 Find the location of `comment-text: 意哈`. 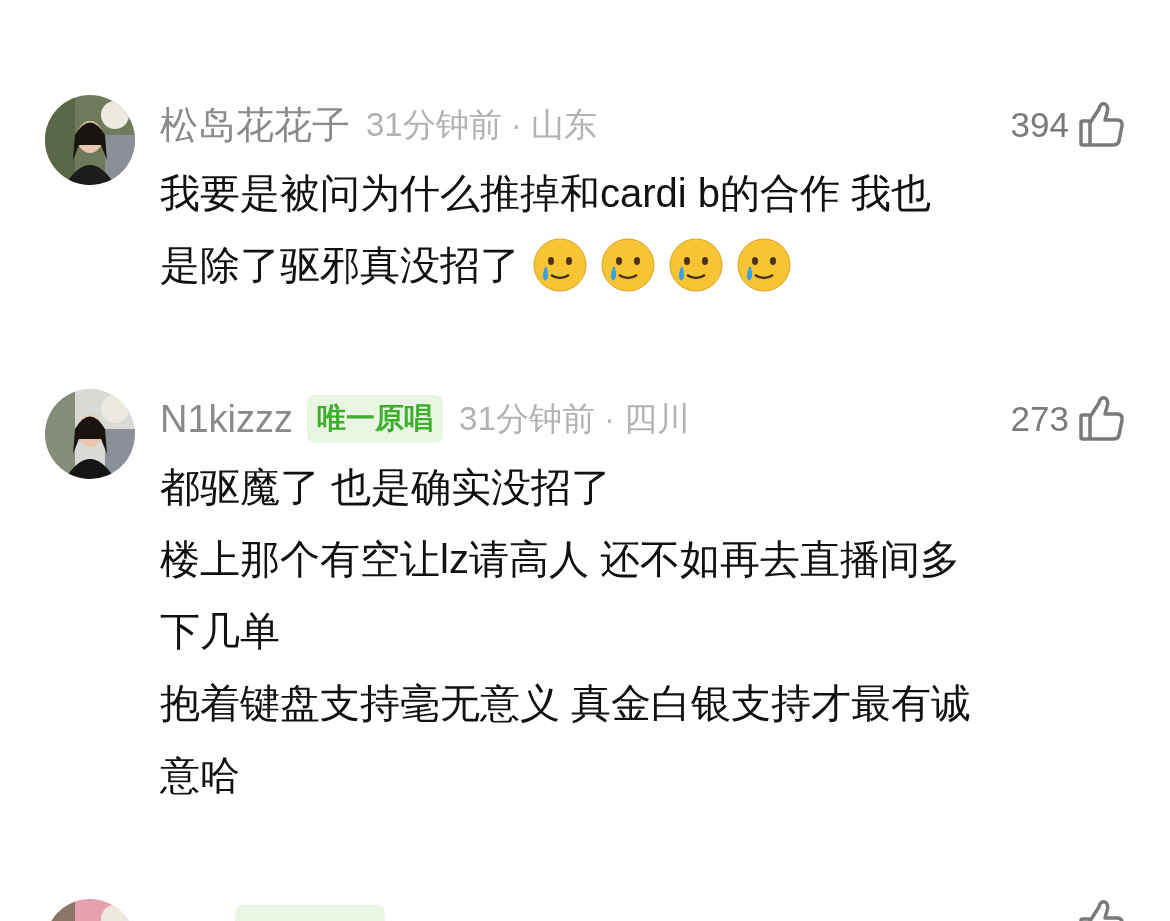

comment-text: 意哈 is located at coordinates (200, 775).